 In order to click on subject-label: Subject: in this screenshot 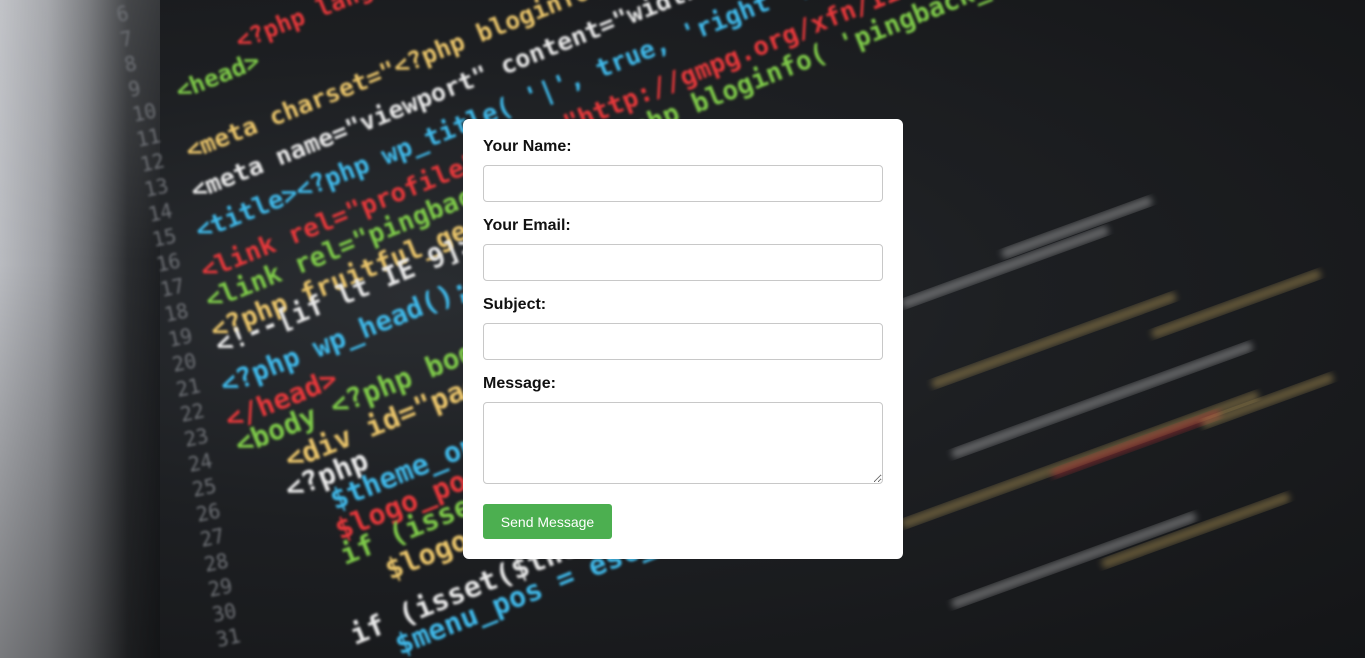, I will do `click(515, 304)`.